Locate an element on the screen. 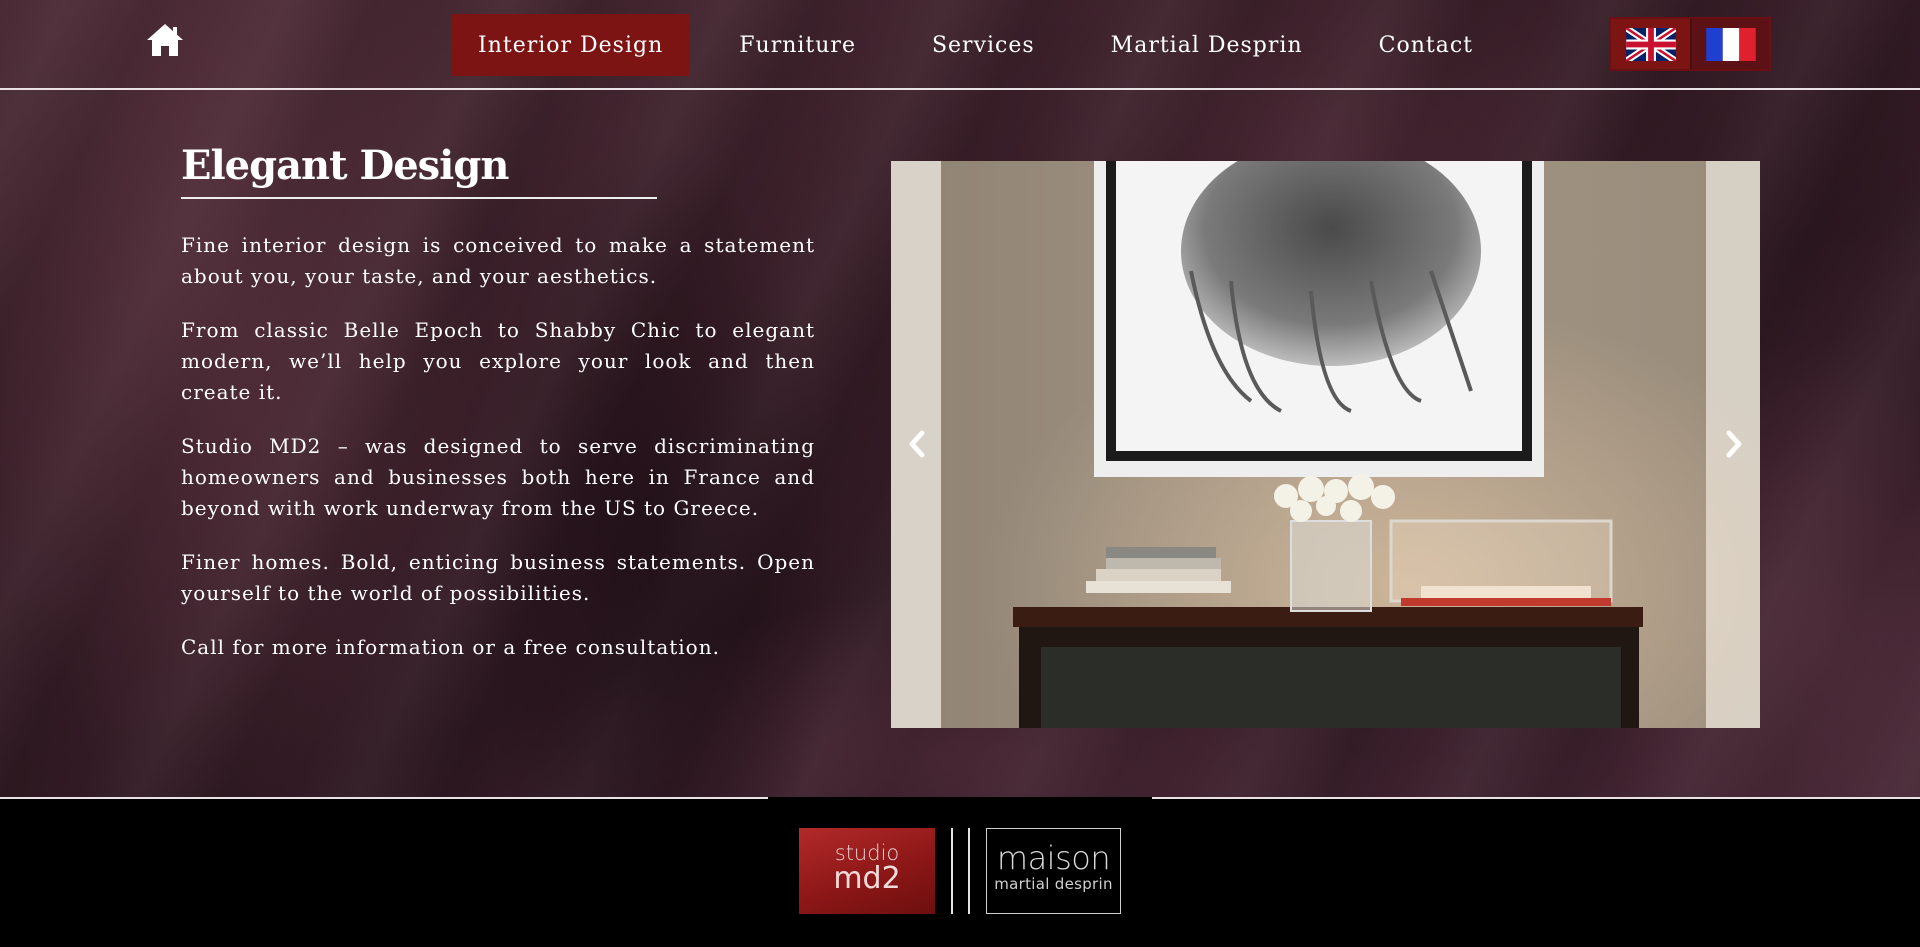  nav-item-interior-design: Interior Design is located at coordinates (571, 45).